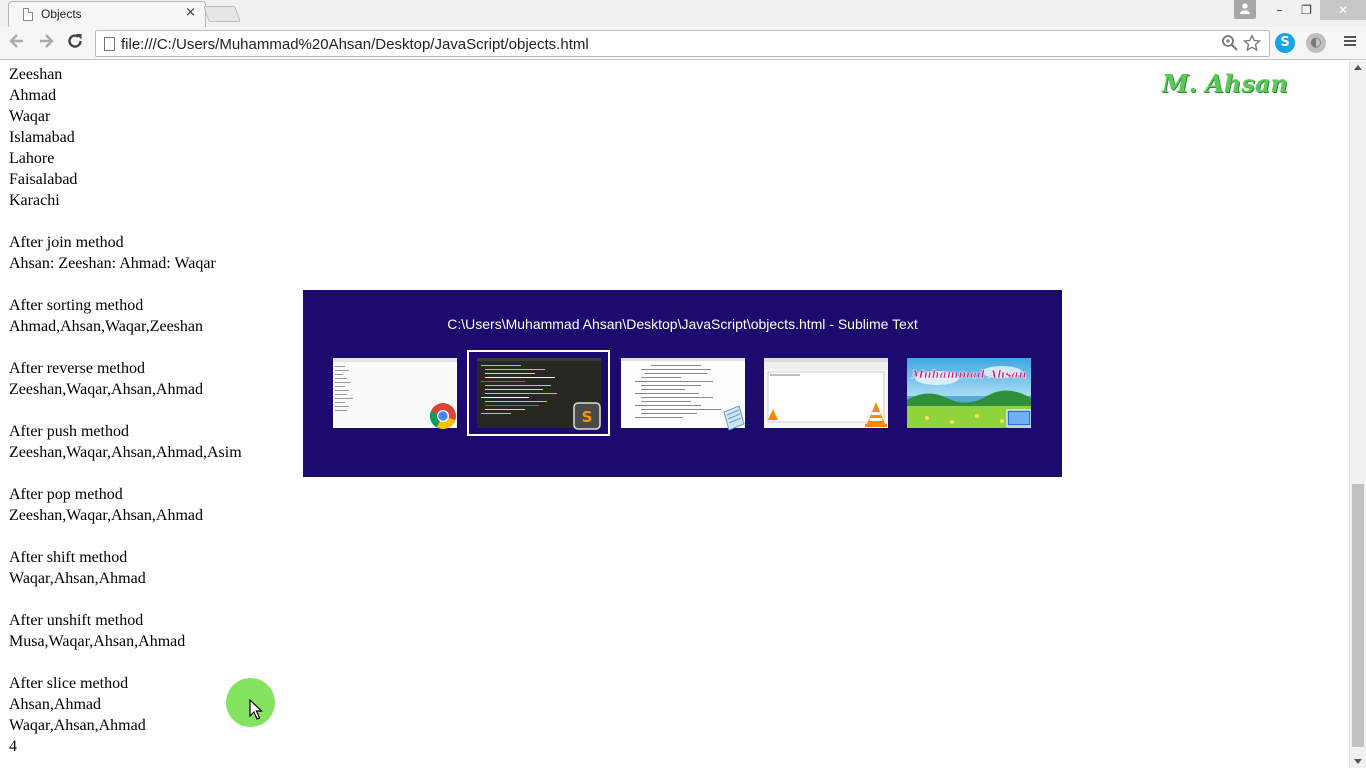  I want to click on skype-extension-icon: S, so click(1285, 43).